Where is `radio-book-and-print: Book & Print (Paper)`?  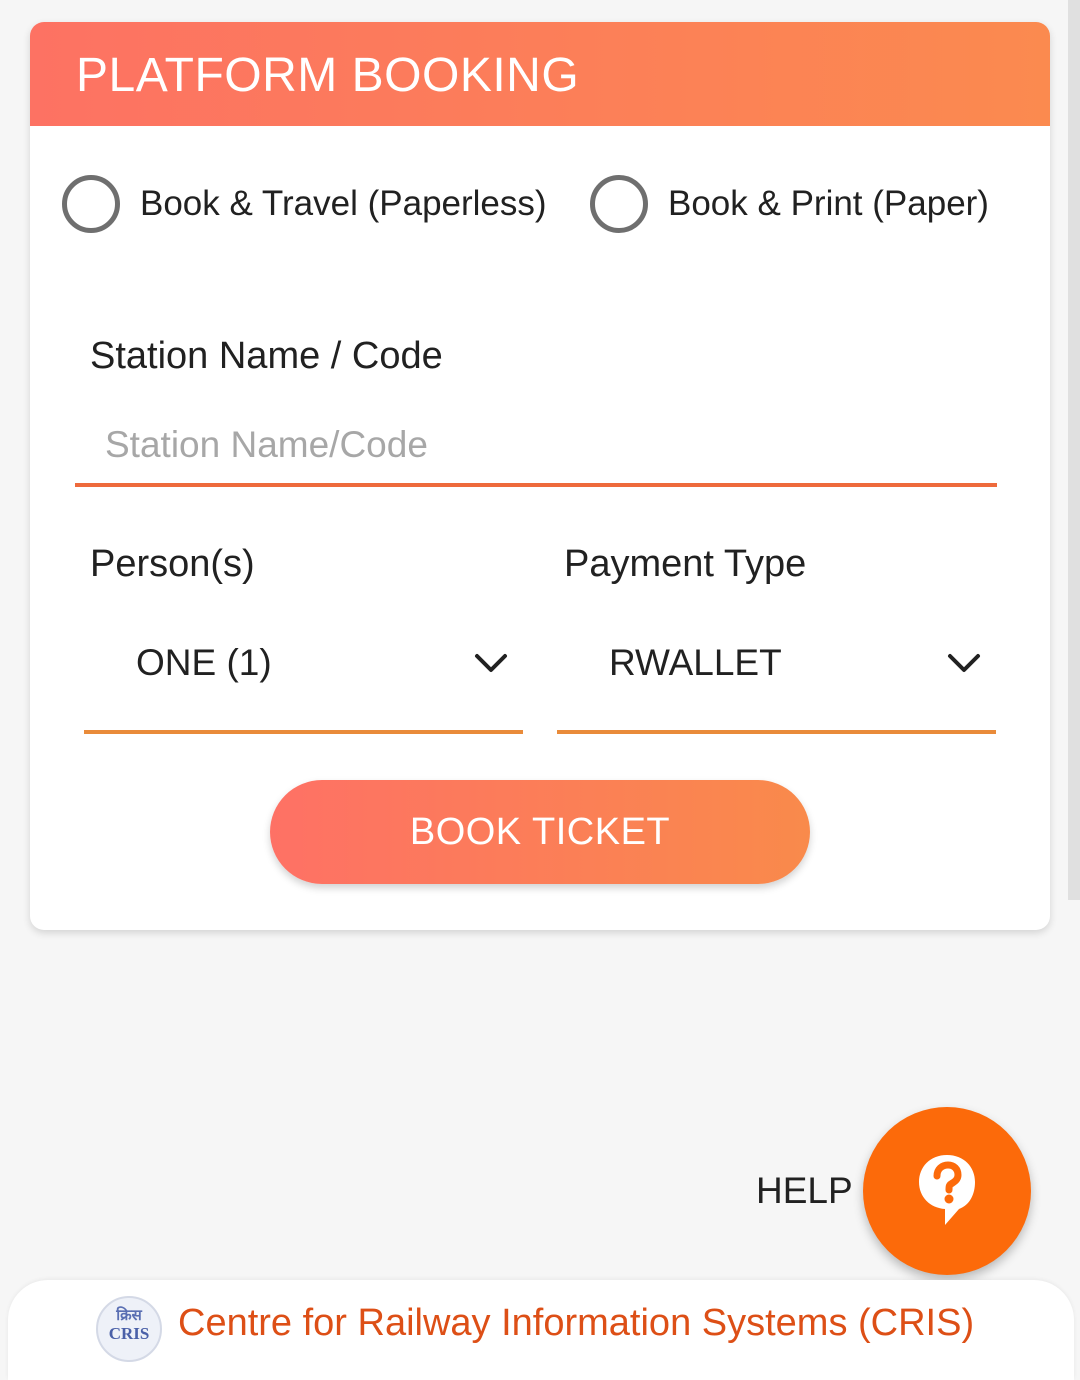
radio-book-and-print: Book & Print (Paper) is located at coordinates (789, 204).